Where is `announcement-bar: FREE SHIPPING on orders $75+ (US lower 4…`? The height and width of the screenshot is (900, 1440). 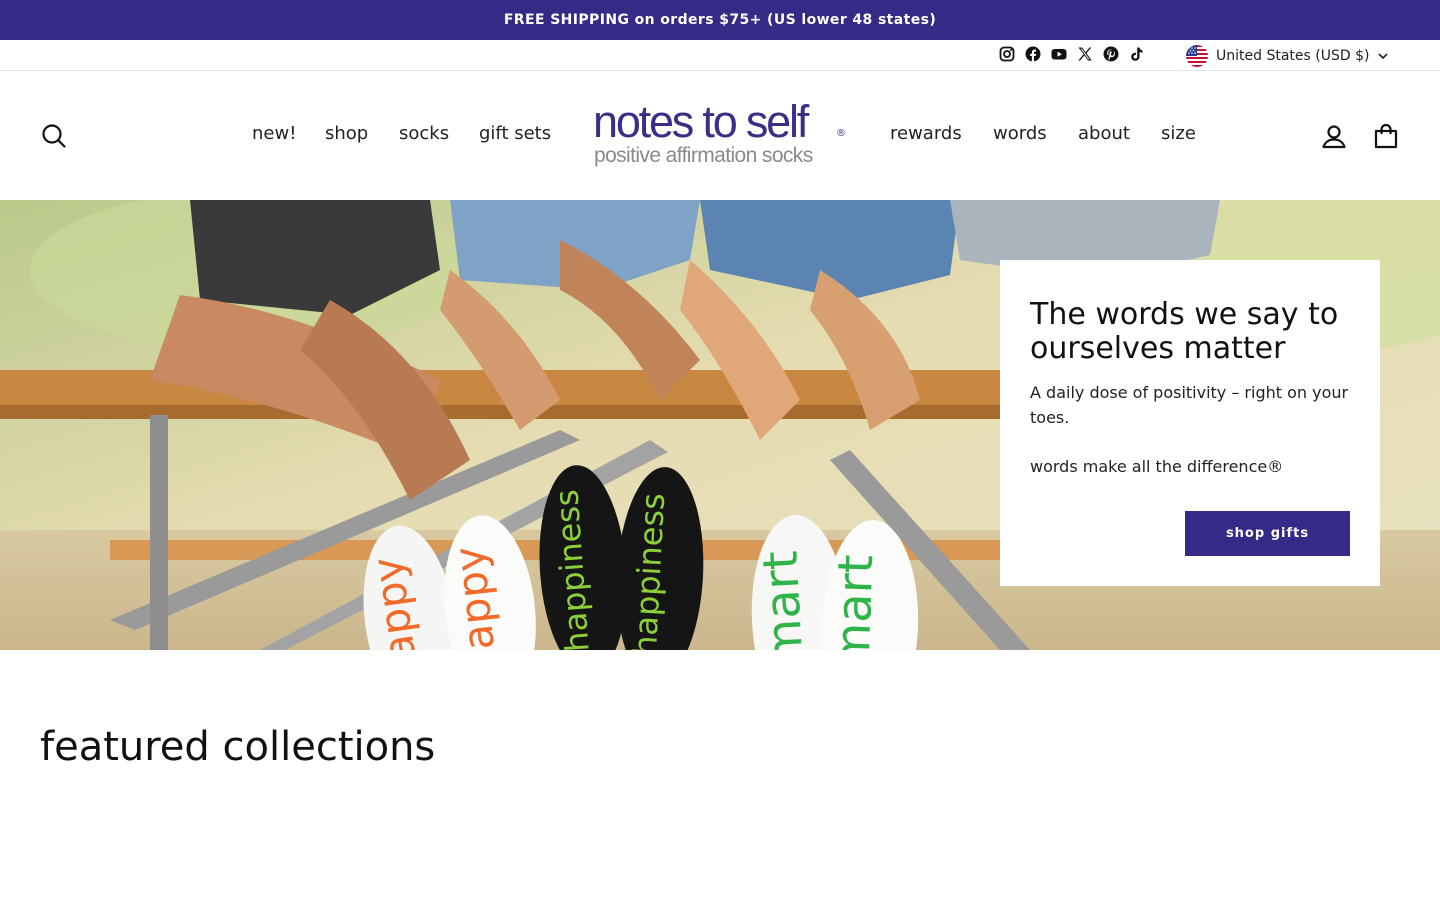 announcement-bar: FREE SHIPPING on orders $75+ (US lower 4… is located at coordinates (720, 20).